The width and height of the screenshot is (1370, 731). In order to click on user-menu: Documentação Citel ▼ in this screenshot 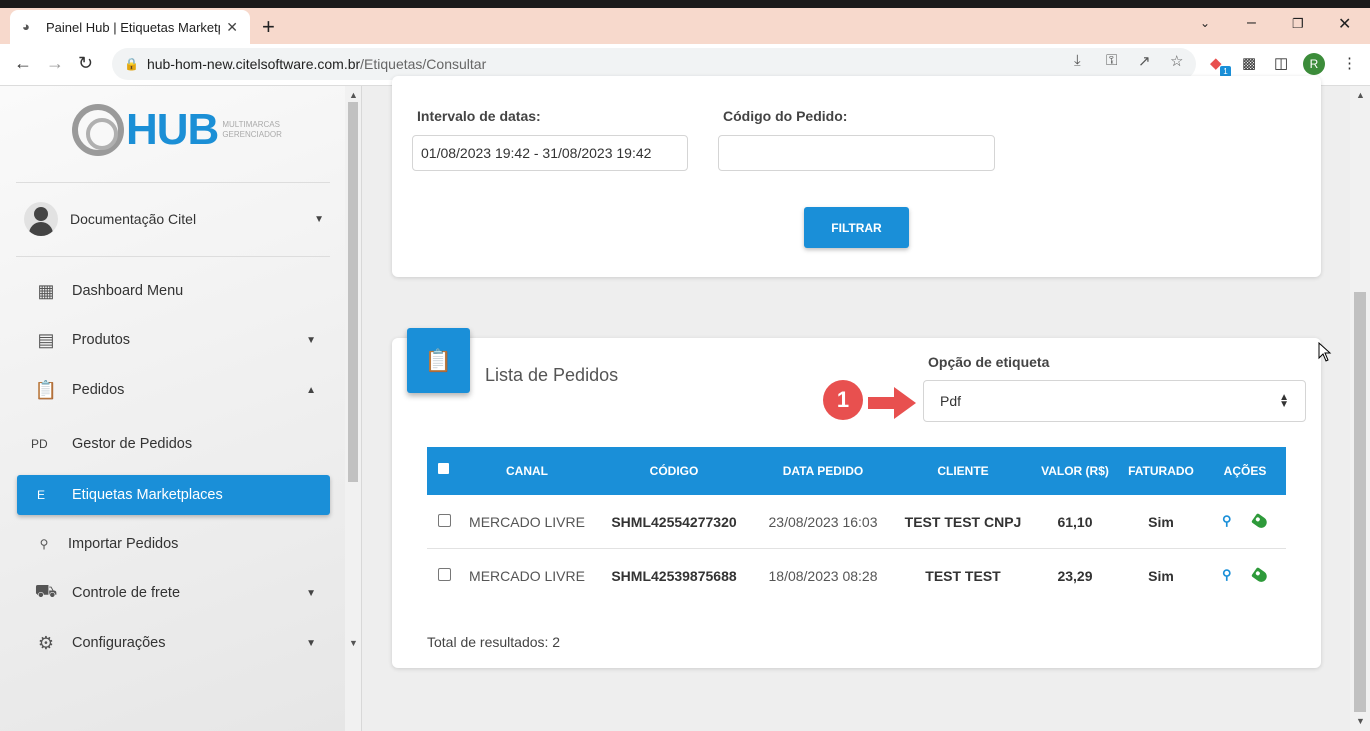, I will do `click(174, 219)`.